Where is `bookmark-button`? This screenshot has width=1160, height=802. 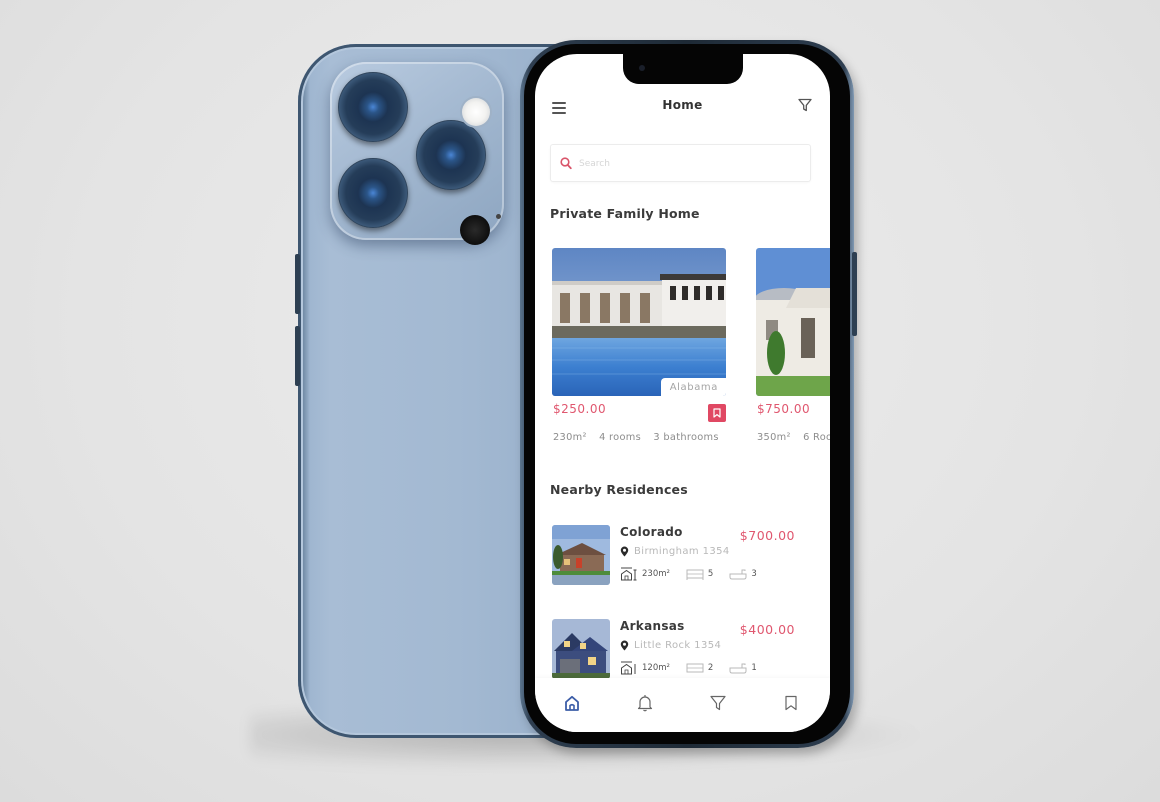 bookmark-button is located at coordinates (717, 413).